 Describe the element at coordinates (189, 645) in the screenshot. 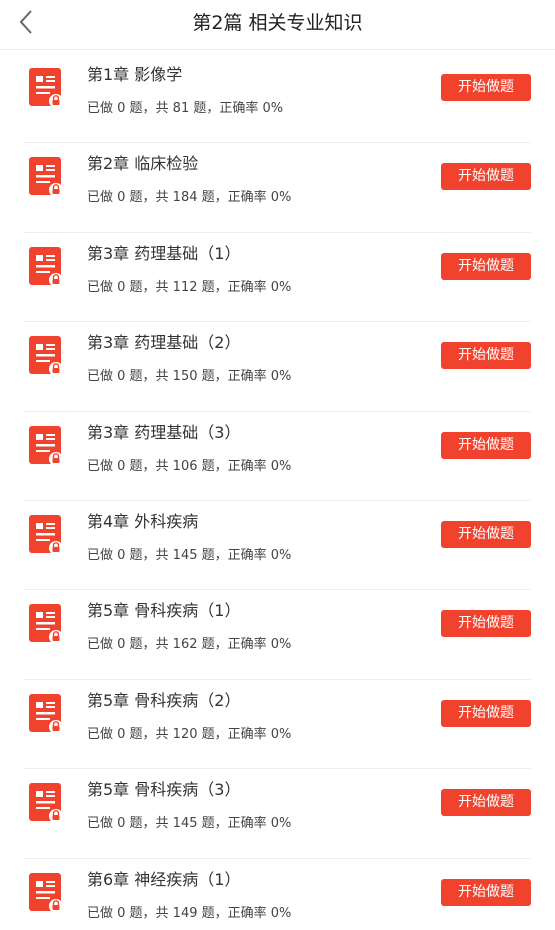

I see `chapter-stats: 已做 0 题，共 162 题，正确率 0%` at that location.